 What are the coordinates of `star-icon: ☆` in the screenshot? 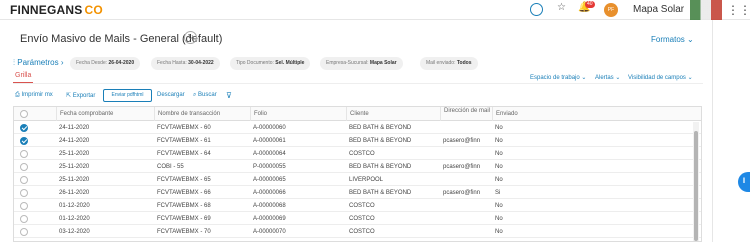 It's located at (561, 7).